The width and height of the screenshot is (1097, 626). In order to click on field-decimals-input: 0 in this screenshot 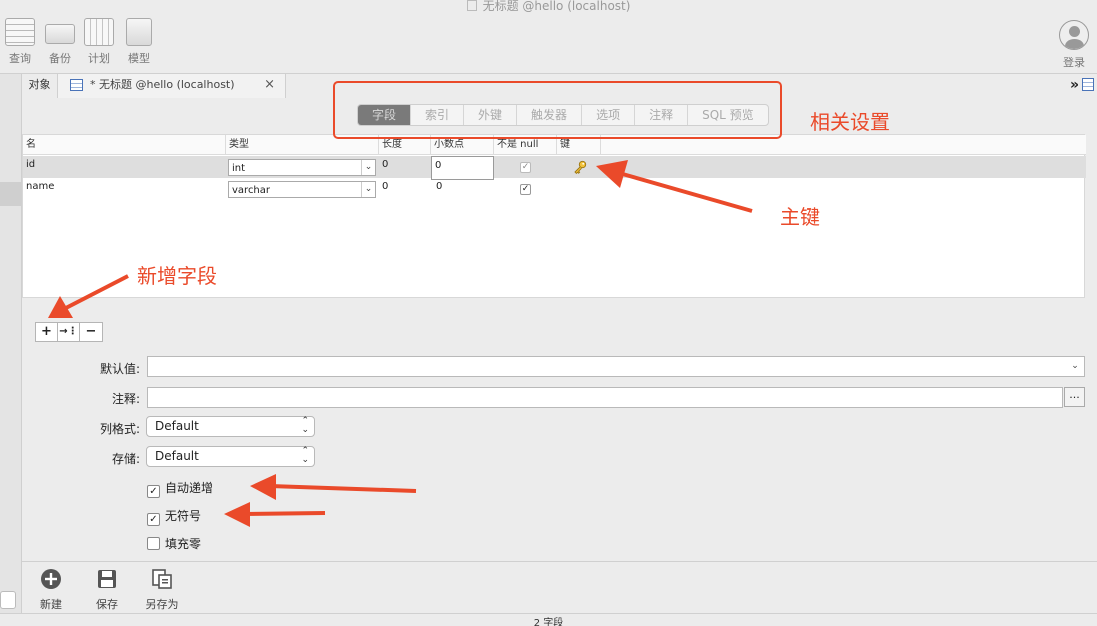, I will do `click(462, 168)`.